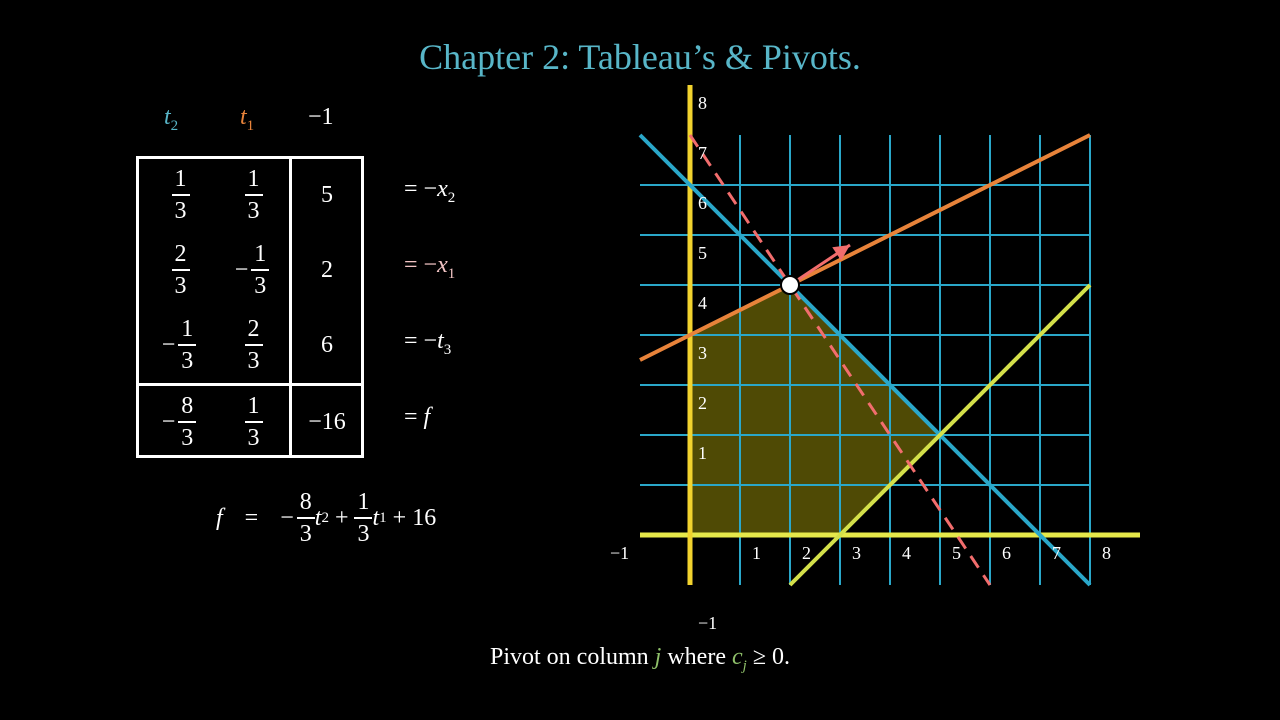 Image resolution: width=1280 pixels, height=720 pixels. I want to click on caption: Pivot on column j where cj ≥ 0., so click(640, 659).